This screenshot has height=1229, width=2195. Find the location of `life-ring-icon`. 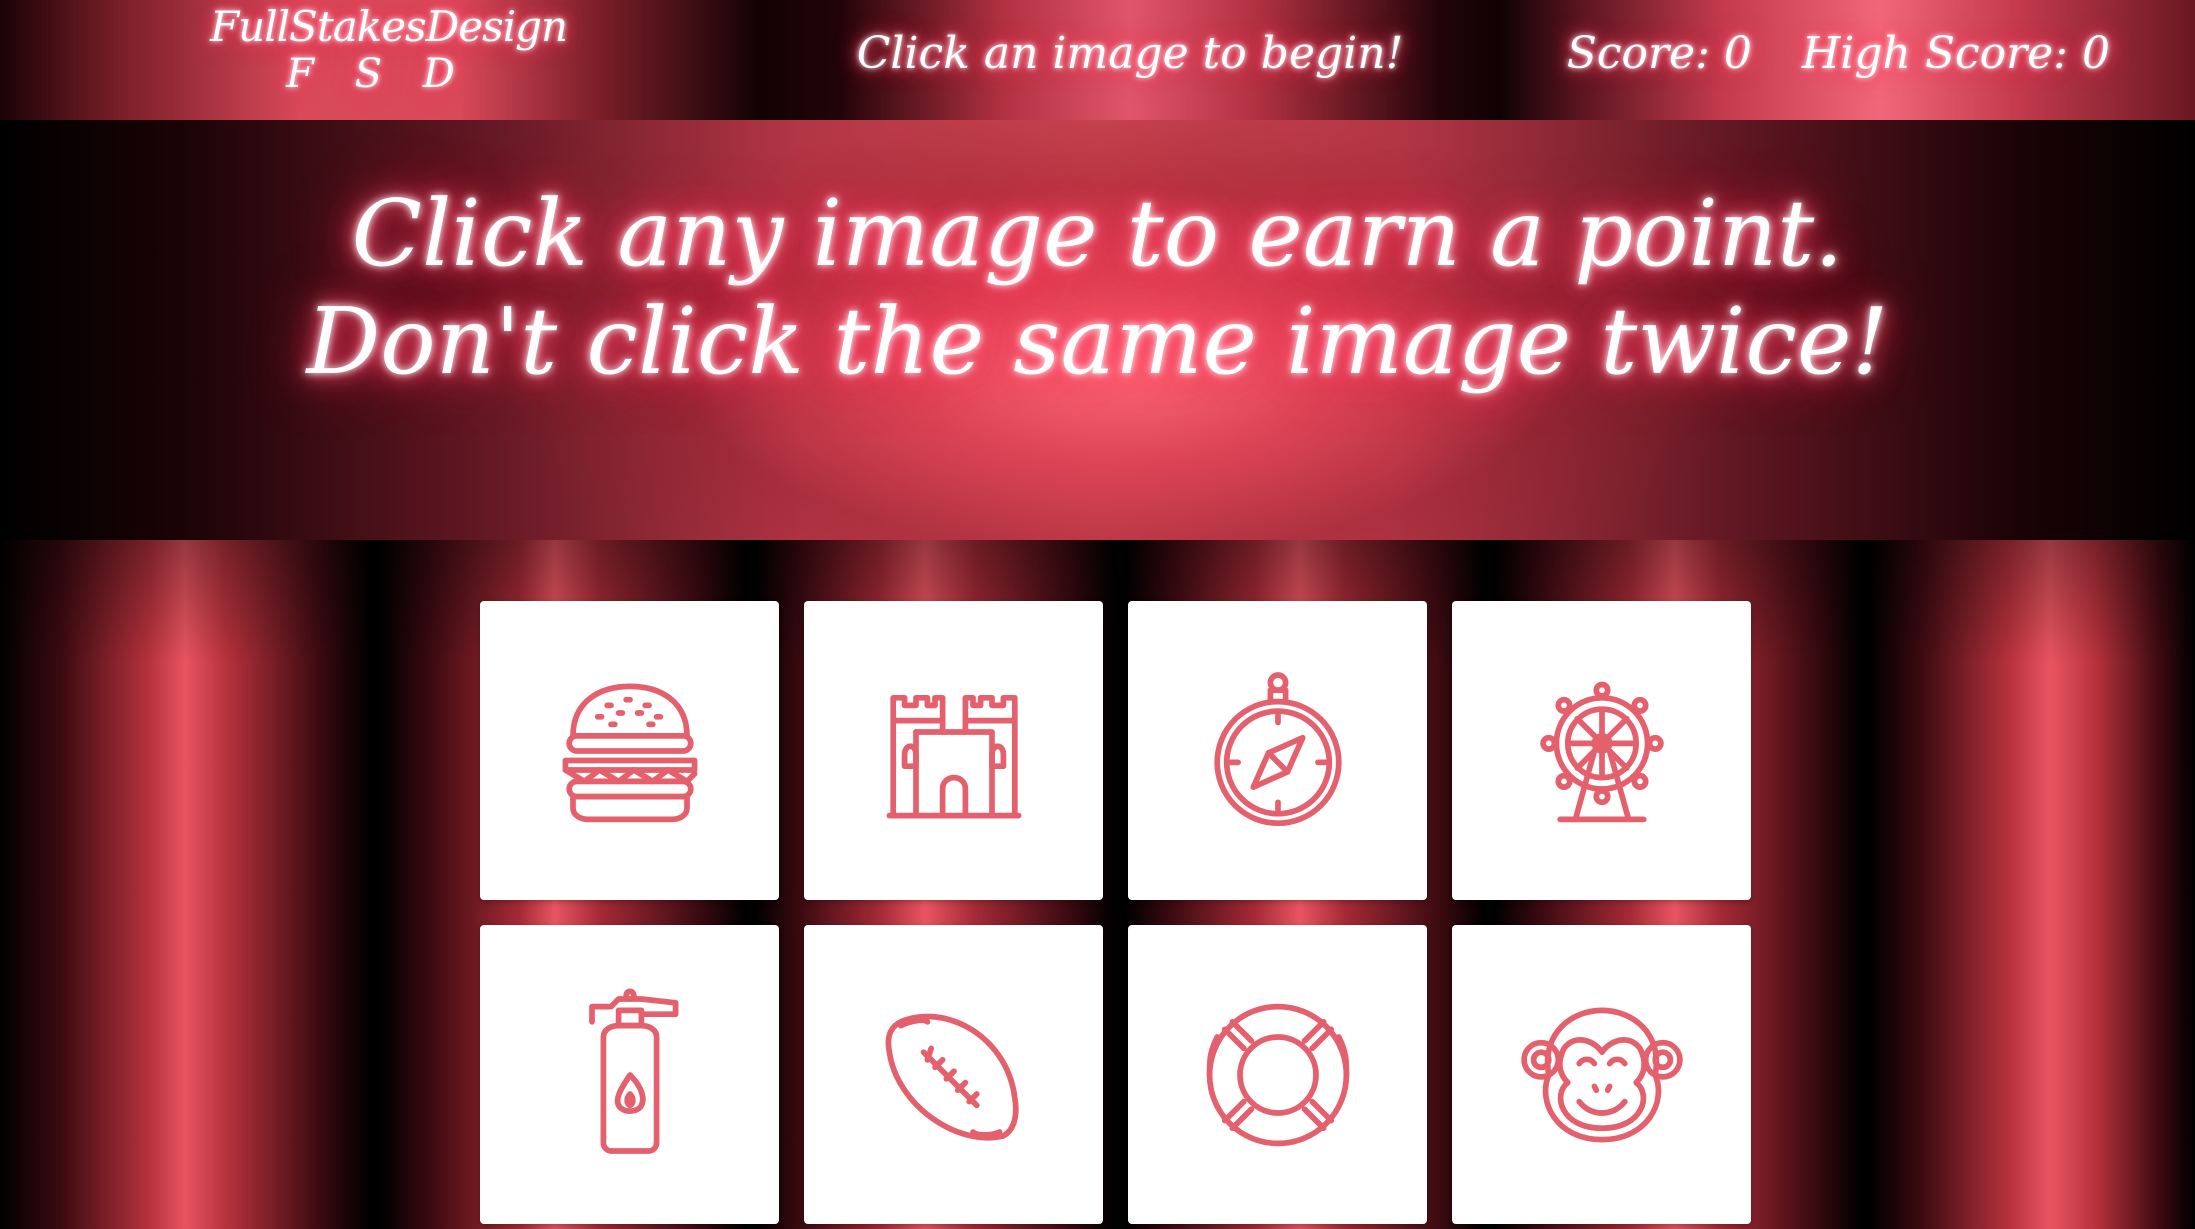

life-ring-icon is located at coordinates (1277, 1074).